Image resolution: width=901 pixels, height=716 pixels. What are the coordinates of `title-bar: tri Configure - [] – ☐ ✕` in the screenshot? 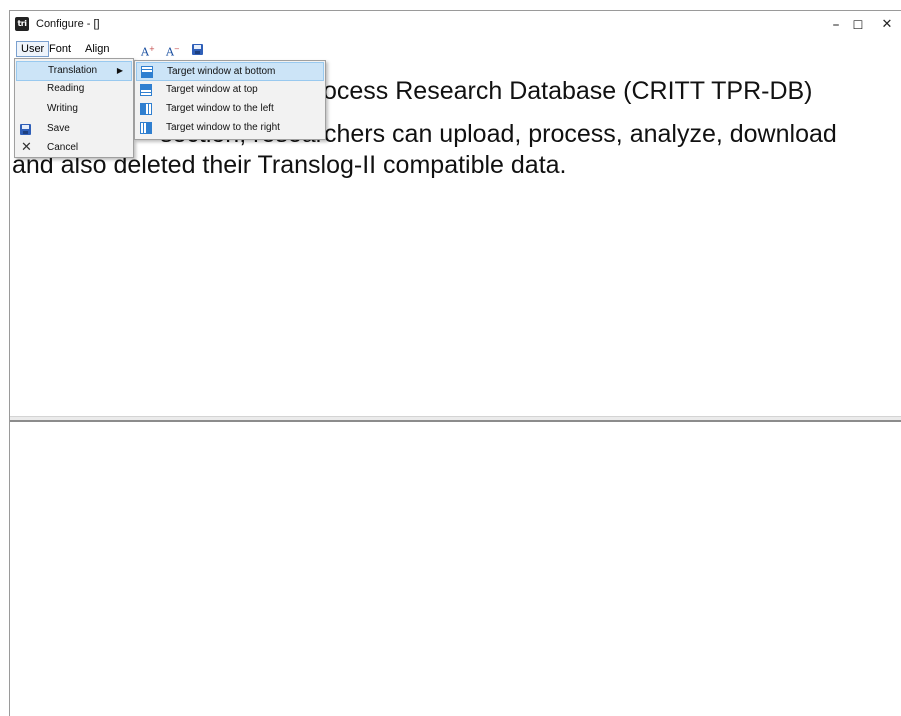 It's located at (455, 25).